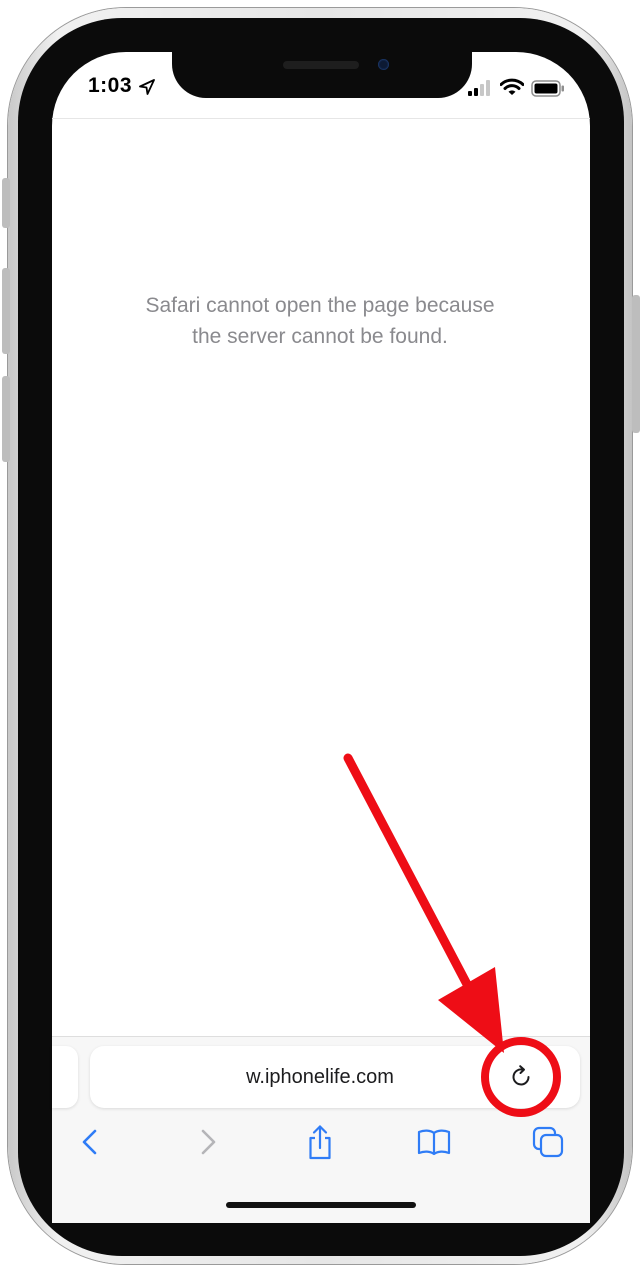 This screenshot has width=642, height=1274. I want to click on error-message-line-1: Safari cannot open the page because, so click(320, 305).